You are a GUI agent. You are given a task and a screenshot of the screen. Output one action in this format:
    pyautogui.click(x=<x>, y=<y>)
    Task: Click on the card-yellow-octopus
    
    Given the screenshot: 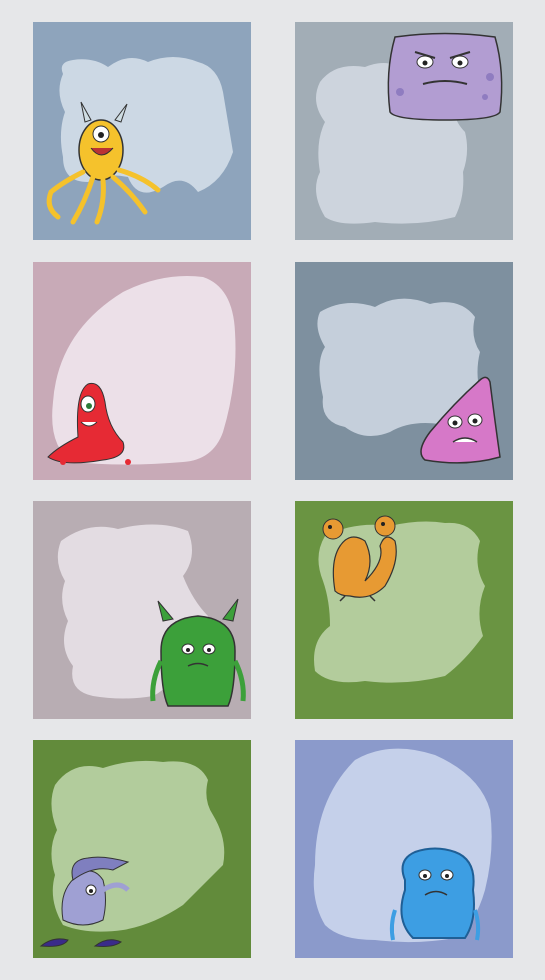 What is the action you would take?
    pyautogui.click(x=142, y=131)
    